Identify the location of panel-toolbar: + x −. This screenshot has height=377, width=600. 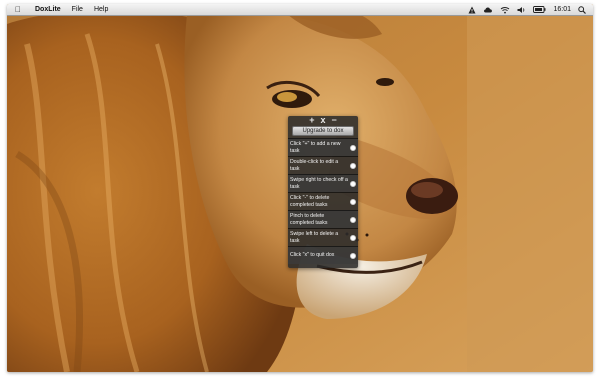
(323, 120).